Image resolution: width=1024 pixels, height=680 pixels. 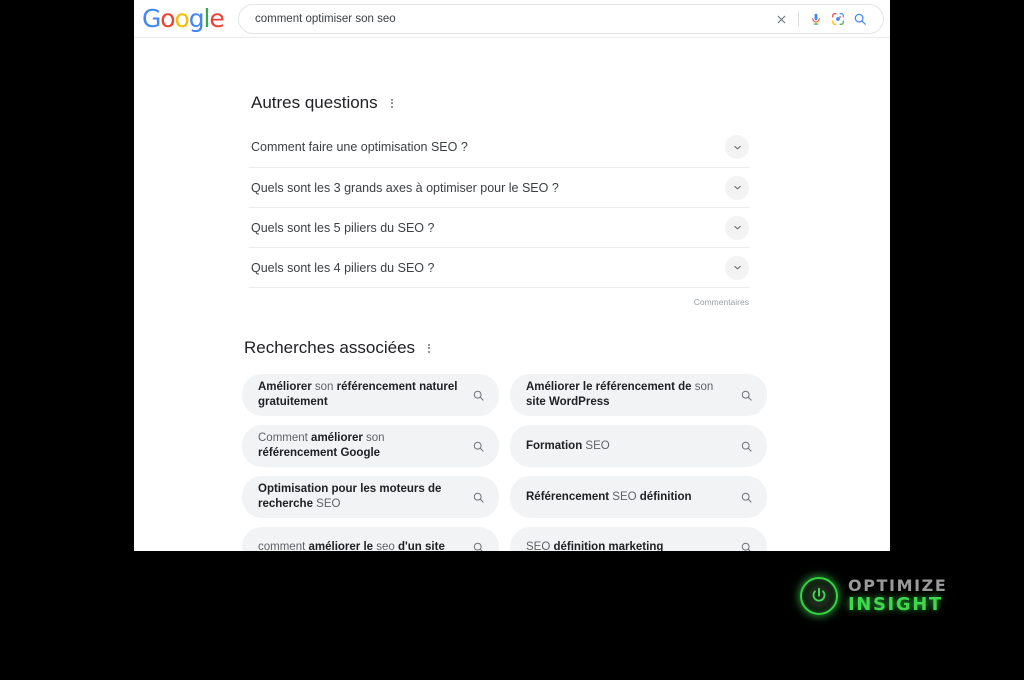 What do you see at coordinates (314, 102) in the screenshot?
I see `people-also-ask-heading: Autres questions` at bounding box center [314, 102].